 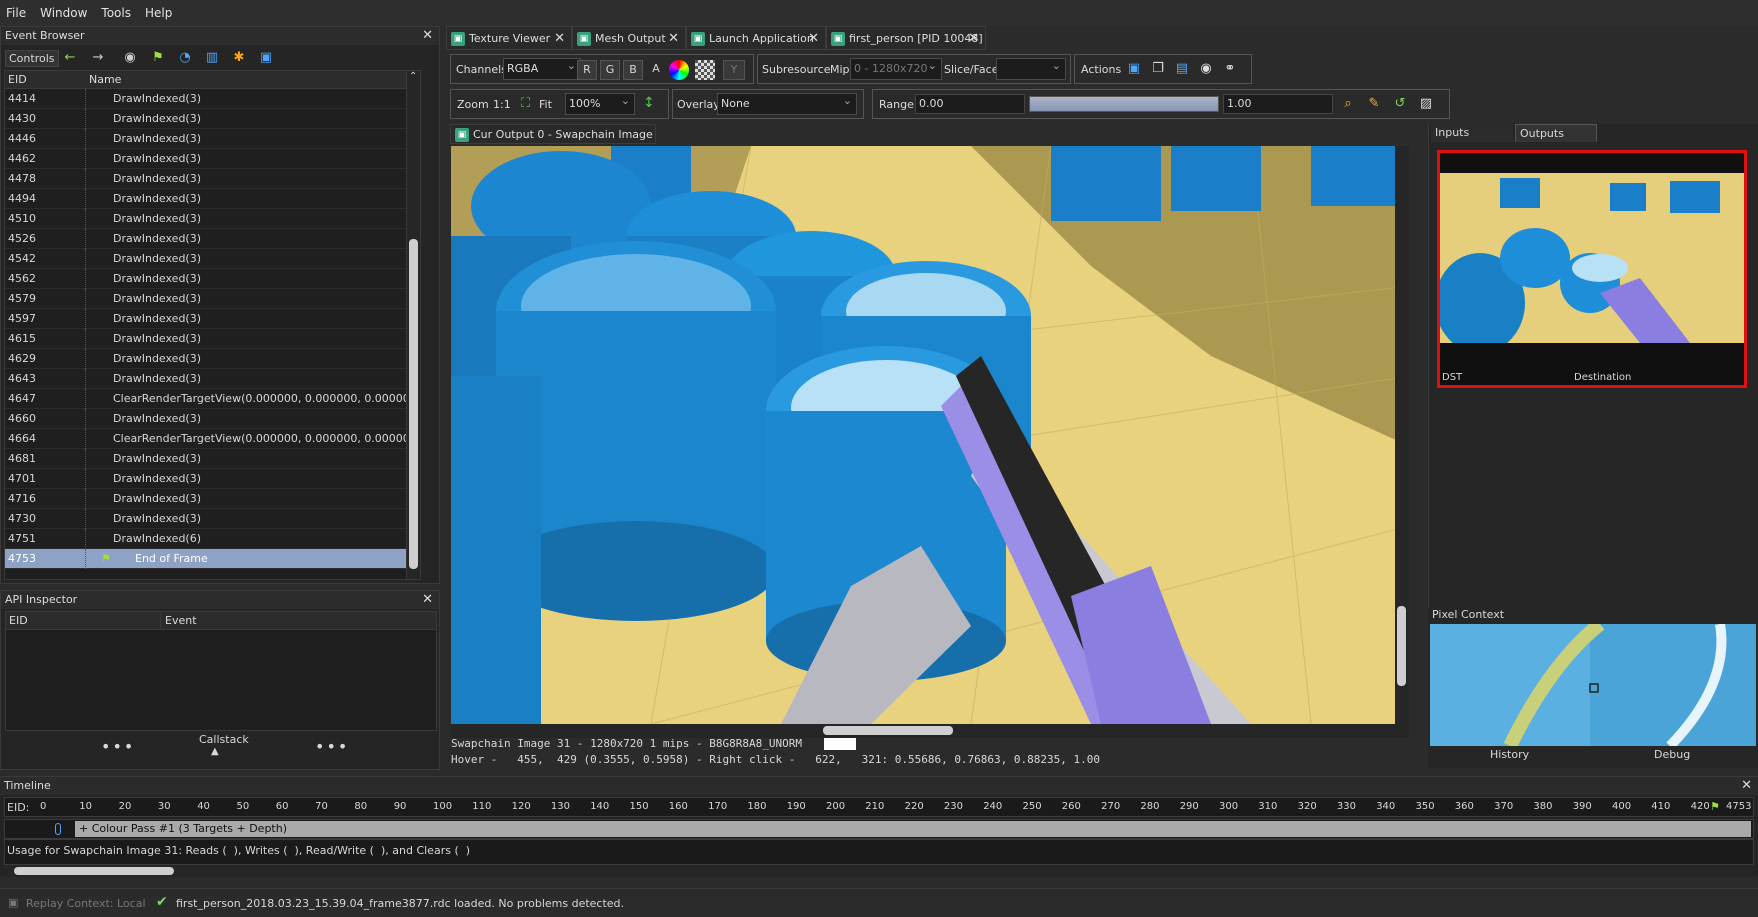 I want to click on table-row: 4542 DrawIndexed(3), so click(x=212, y=259).